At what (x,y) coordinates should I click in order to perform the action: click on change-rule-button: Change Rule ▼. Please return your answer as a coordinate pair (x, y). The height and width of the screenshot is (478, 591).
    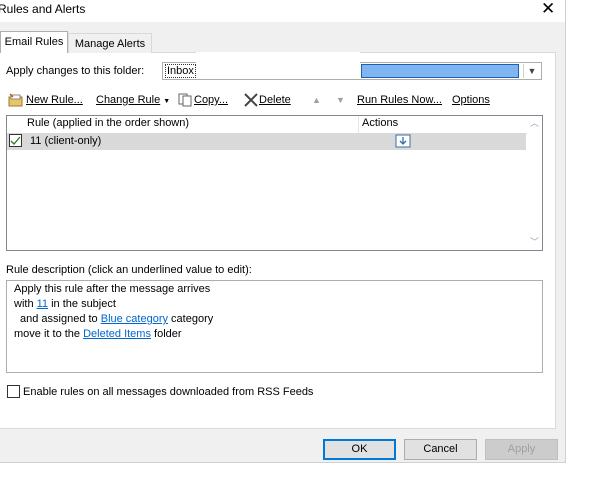
    Looking at the image, I should click on (133, 100).